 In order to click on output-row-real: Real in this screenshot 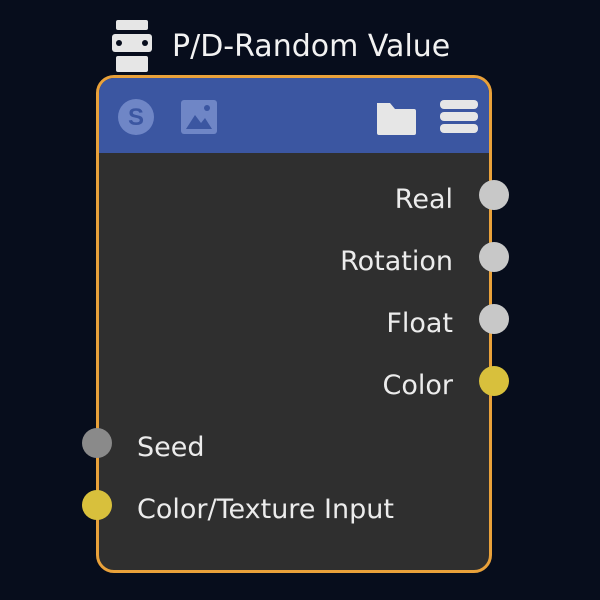, I will do `click(424, 199)`.